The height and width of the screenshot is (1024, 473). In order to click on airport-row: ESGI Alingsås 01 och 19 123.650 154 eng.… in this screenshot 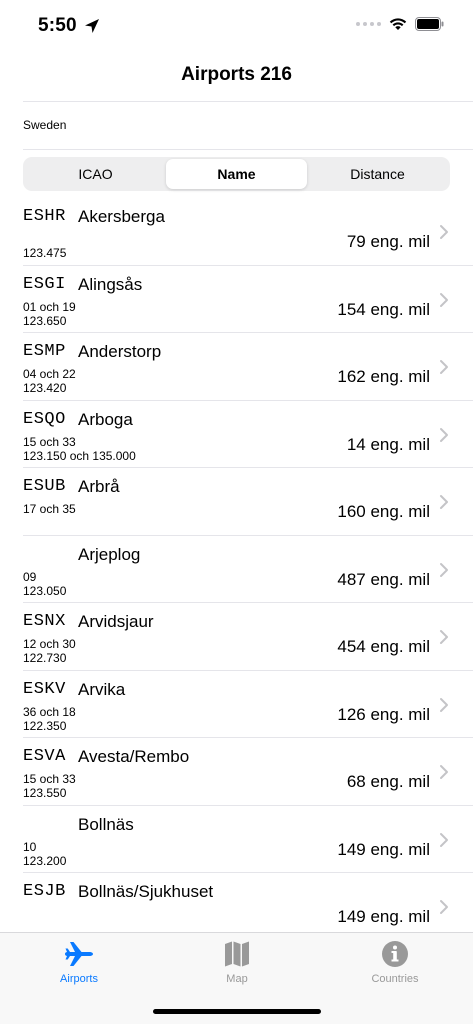, I will do `click(236, 299)`.